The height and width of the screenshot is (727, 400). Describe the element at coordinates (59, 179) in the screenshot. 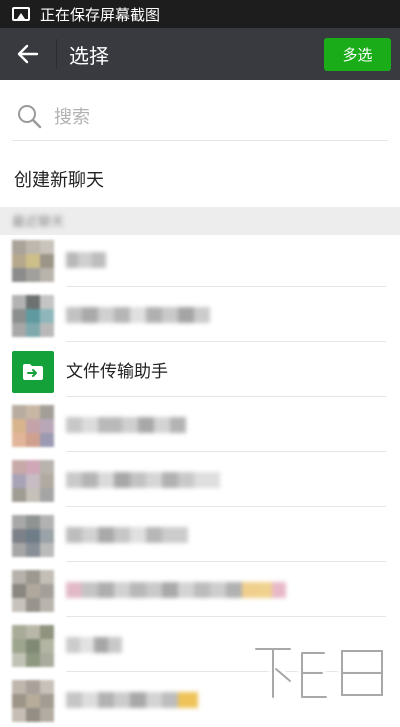

I see `create-new-chat: 创建新聊天` at that location.